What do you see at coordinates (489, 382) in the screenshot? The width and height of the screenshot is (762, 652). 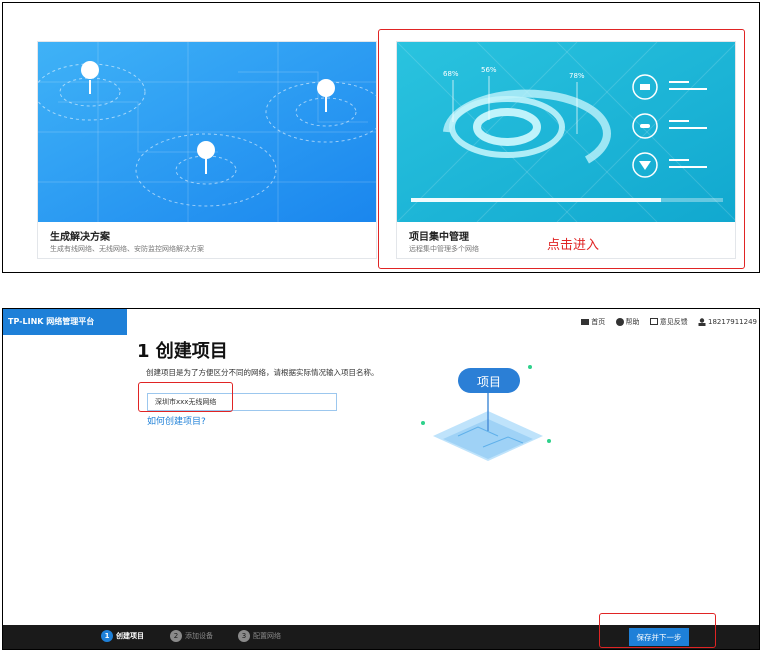 I see `illustration-label: 项目` at bounding box center [489, 382].